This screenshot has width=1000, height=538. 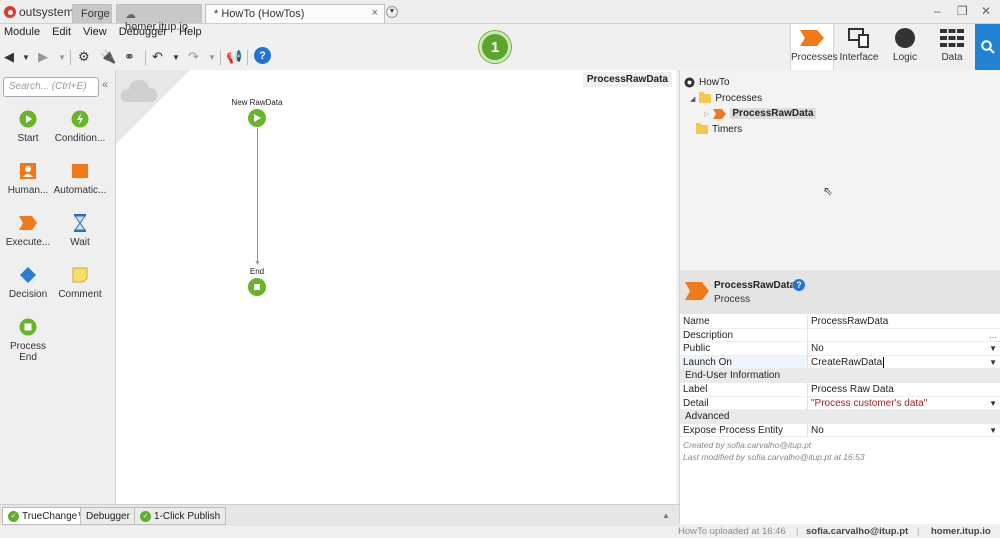 I want to click on menu-edit: Edit, so click(x=61, y=32).